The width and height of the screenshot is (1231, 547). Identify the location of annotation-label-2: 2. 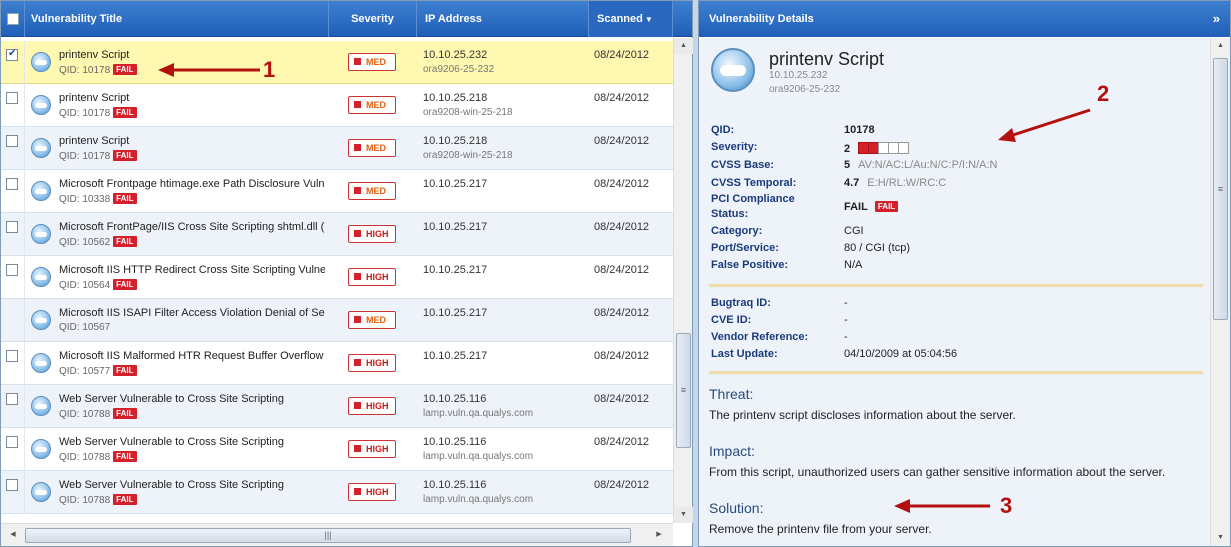
(1103, 93).